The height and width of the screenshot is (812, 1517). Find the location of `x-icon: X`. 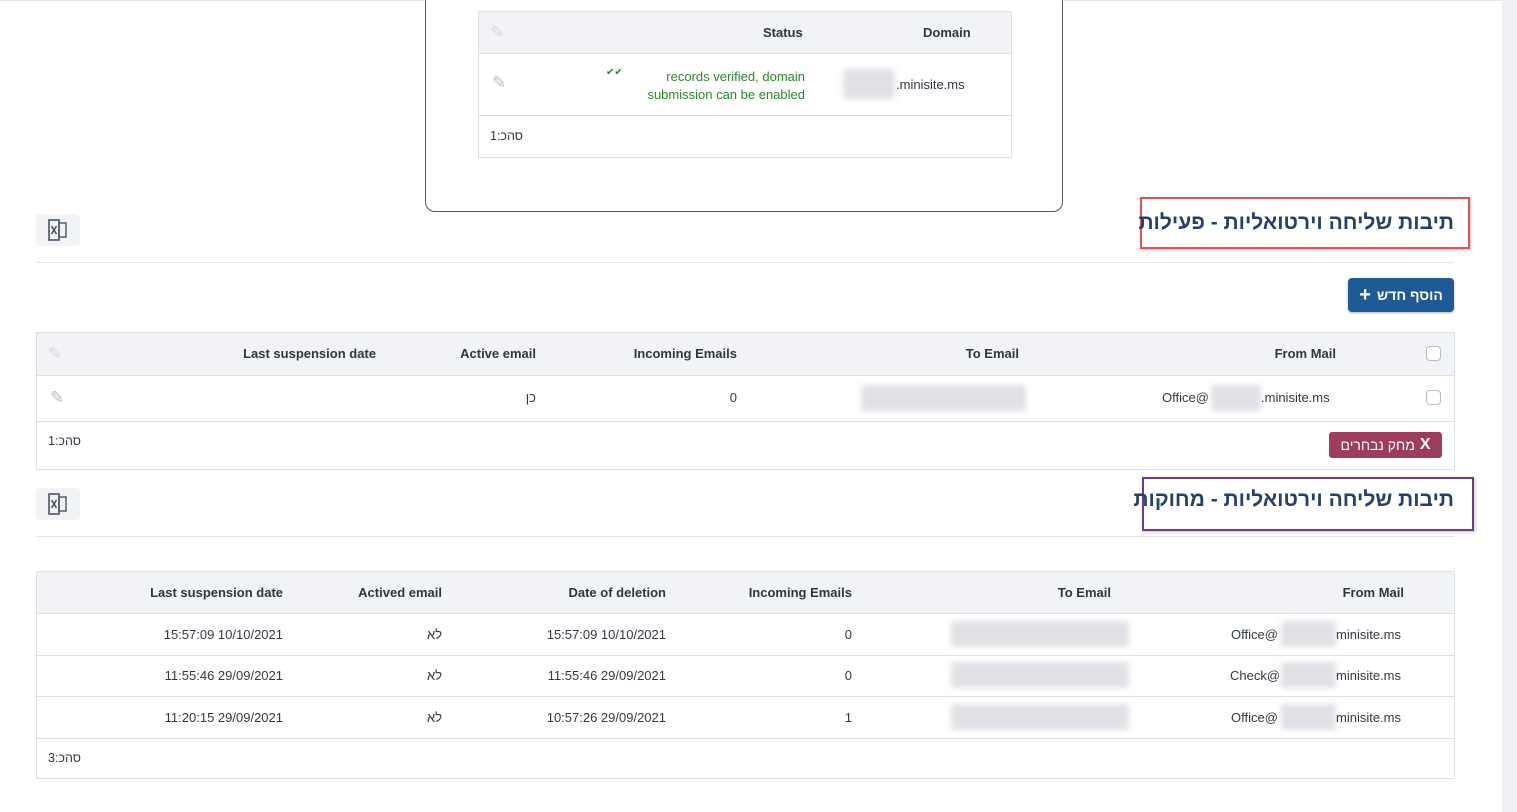

x-icon: X is located at coordinates (1425, 444).